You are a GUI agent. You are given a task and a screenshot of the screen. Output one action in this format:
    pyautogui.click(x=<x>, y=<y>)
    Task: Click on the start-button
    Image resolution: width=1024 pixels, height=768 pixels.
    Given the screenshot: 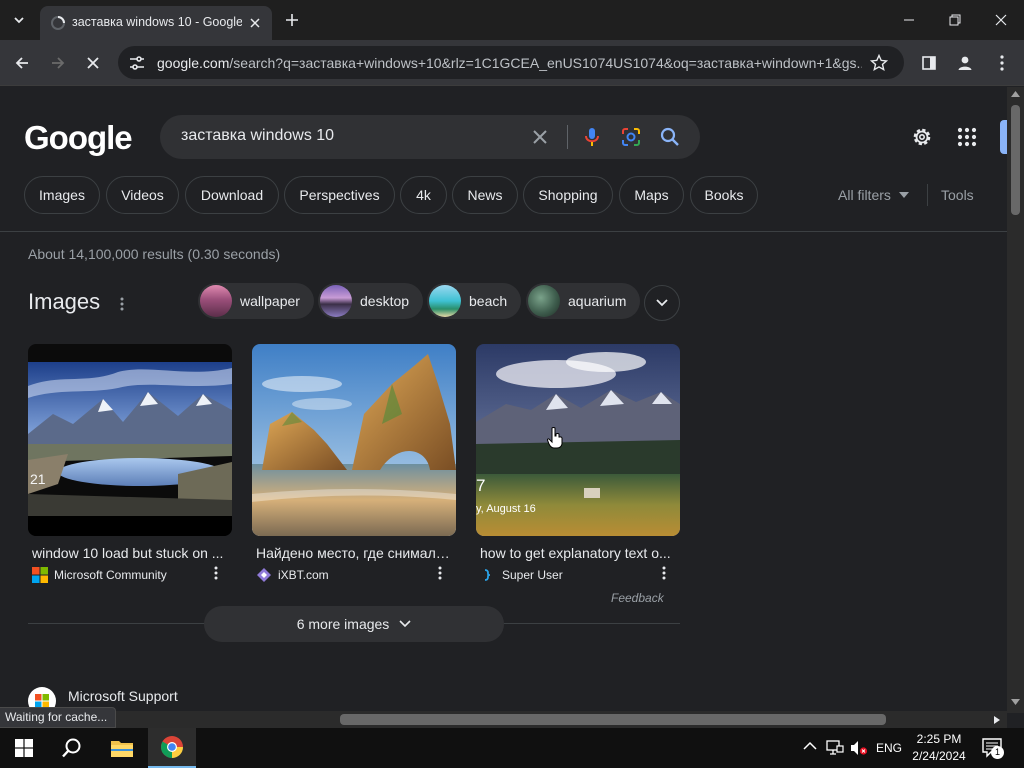 What is the action you would take?
    pyautogui.click(x=24, y=748)
    